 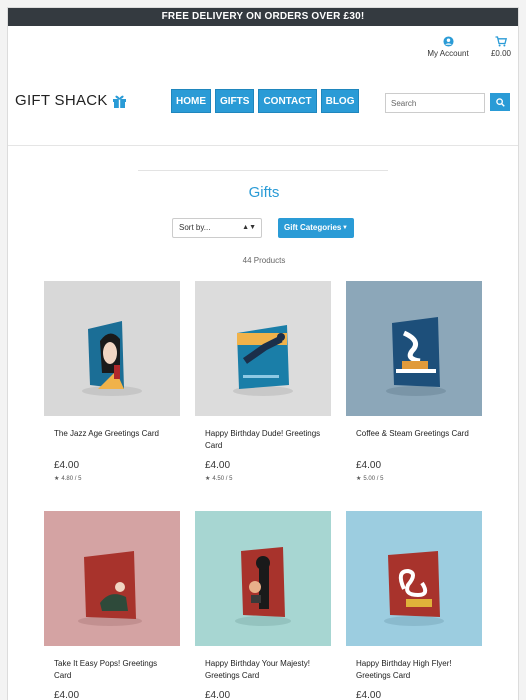 What do you see at coordinates (414, 479) in the screenshot?
I see `product-rating: ★ 5.00 / 5` at bounding box center [414, 479].